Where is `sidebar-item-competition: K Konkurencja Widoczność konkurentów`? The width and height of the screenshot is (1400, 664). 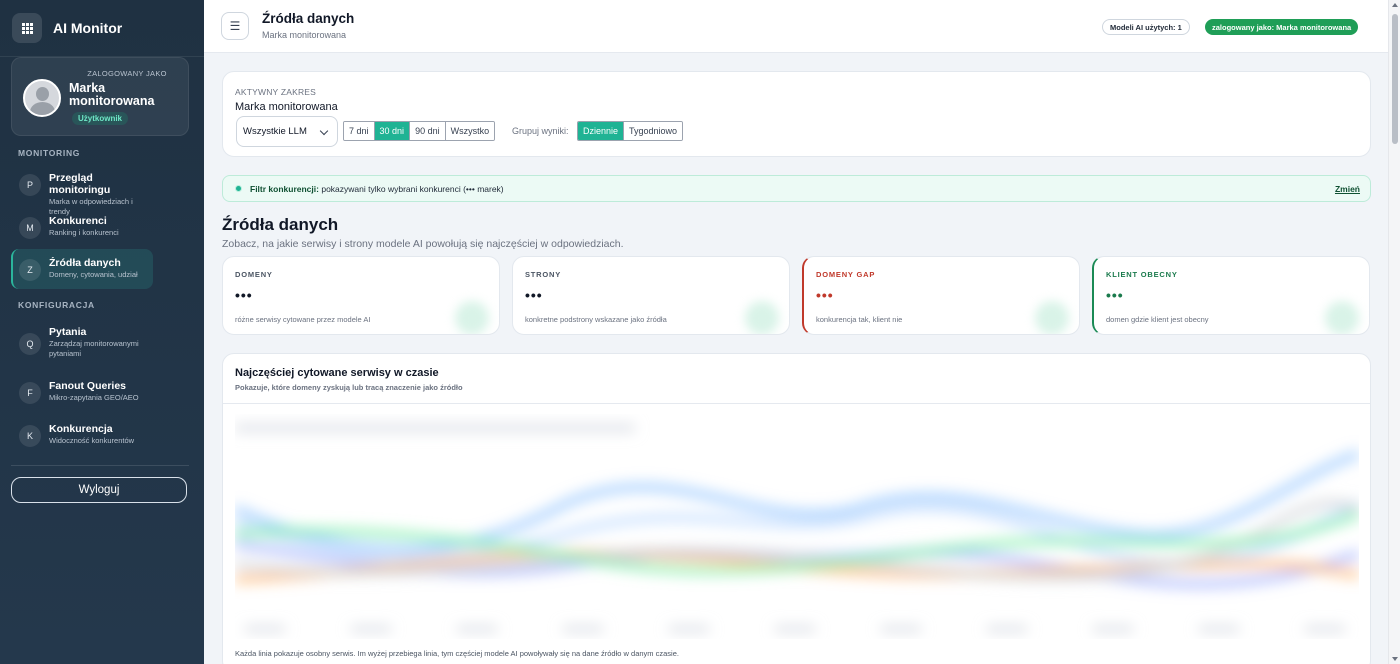
sidebar-item-competition: K Konkurencja Widoczność konkurentów is located at coordinates (82, 435).